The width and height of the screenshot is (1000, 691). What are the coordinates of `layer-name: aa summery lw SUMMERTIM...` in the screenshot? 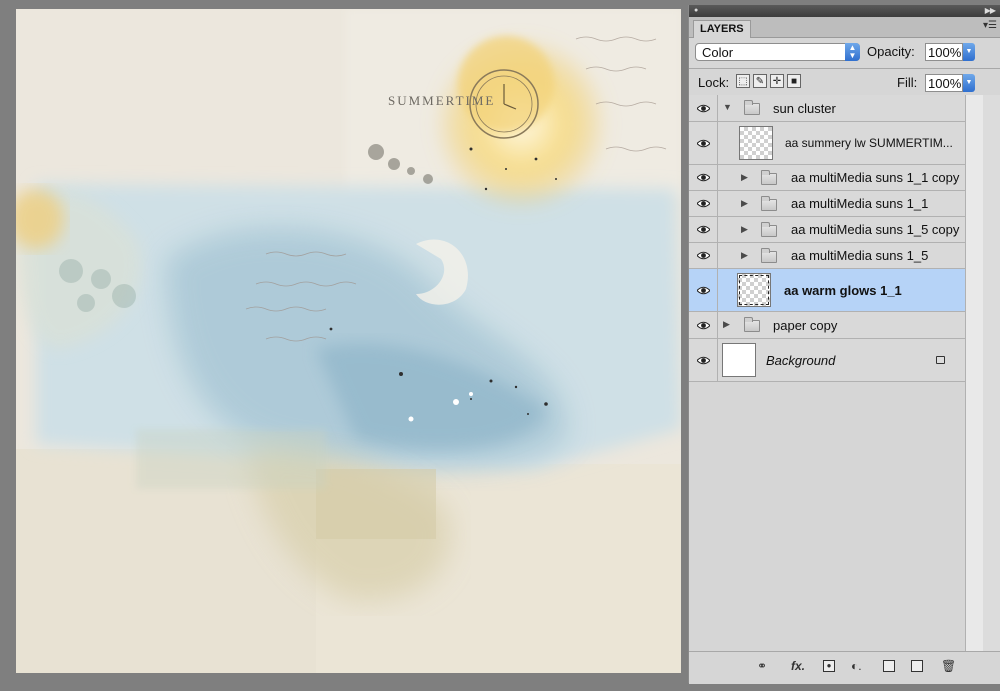 It's located at (869, 143).